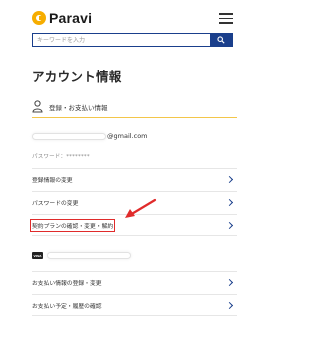  What do you see at coordinates (71, 18) in the screenshot?
I see `brand-name: Paravi` at bounding box center [71, 18].